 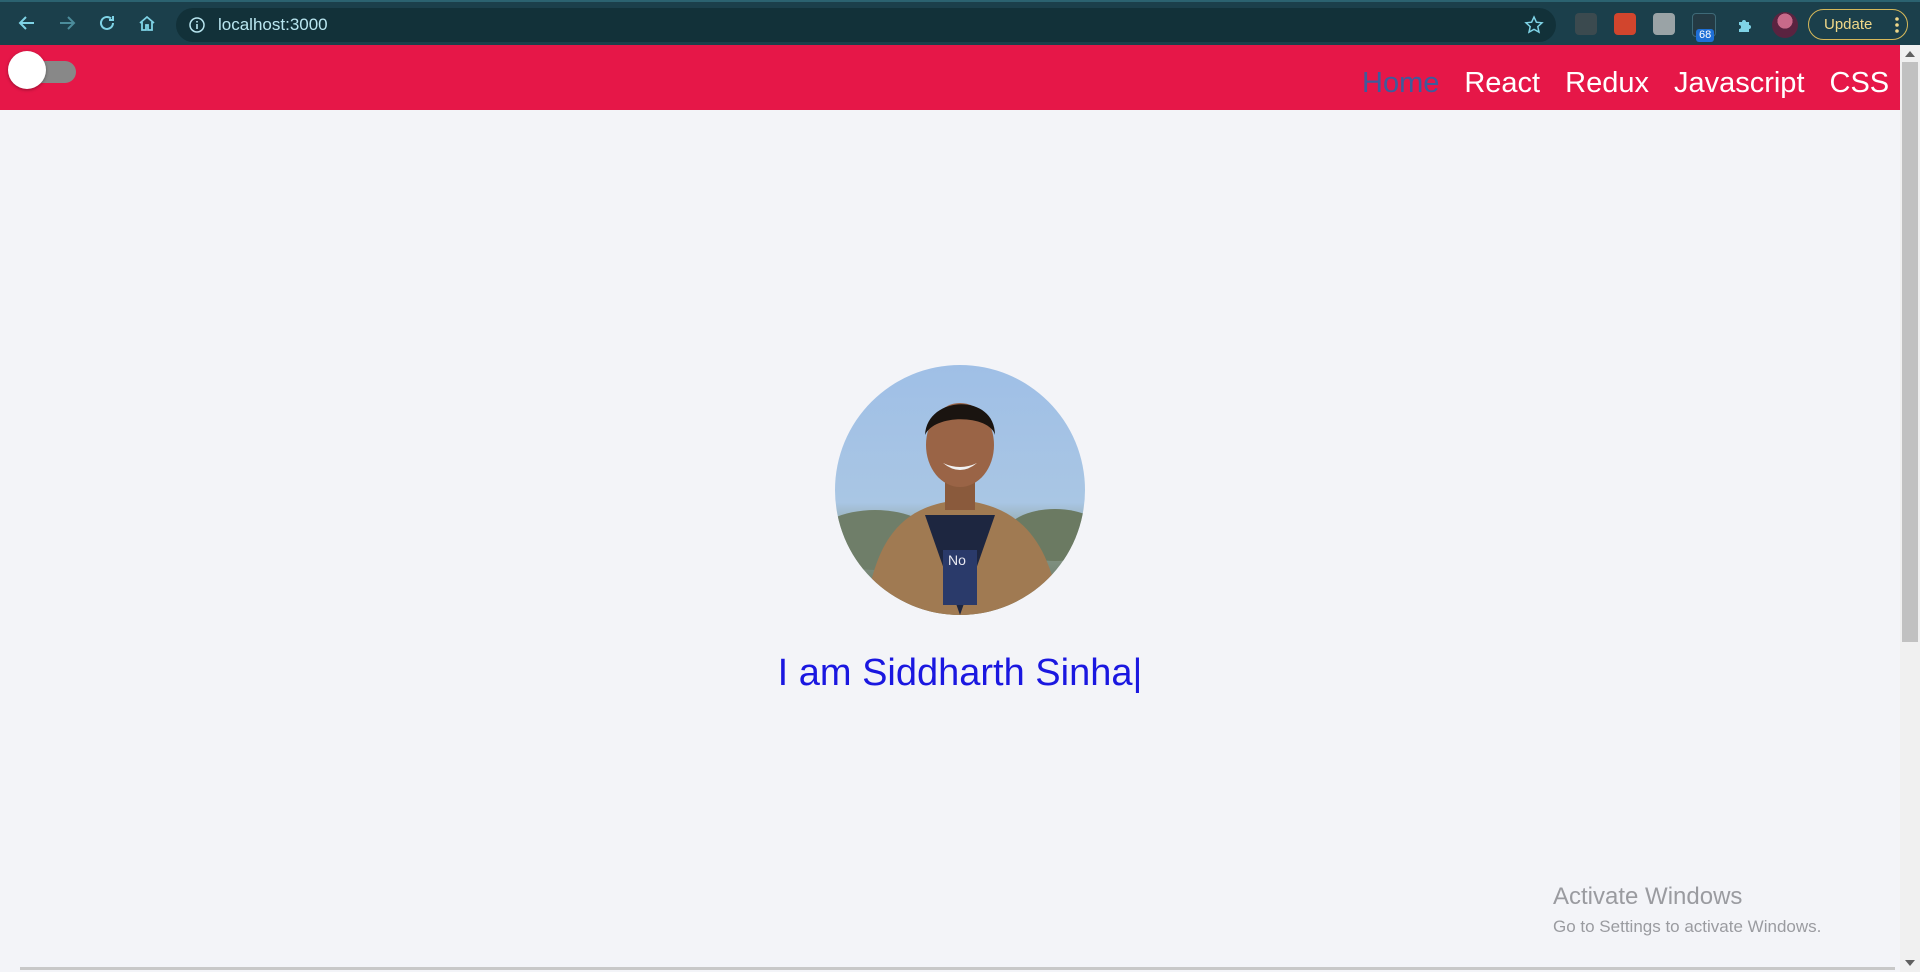 I want to click on extension-badge: 68, so click(x=1705, y=35).